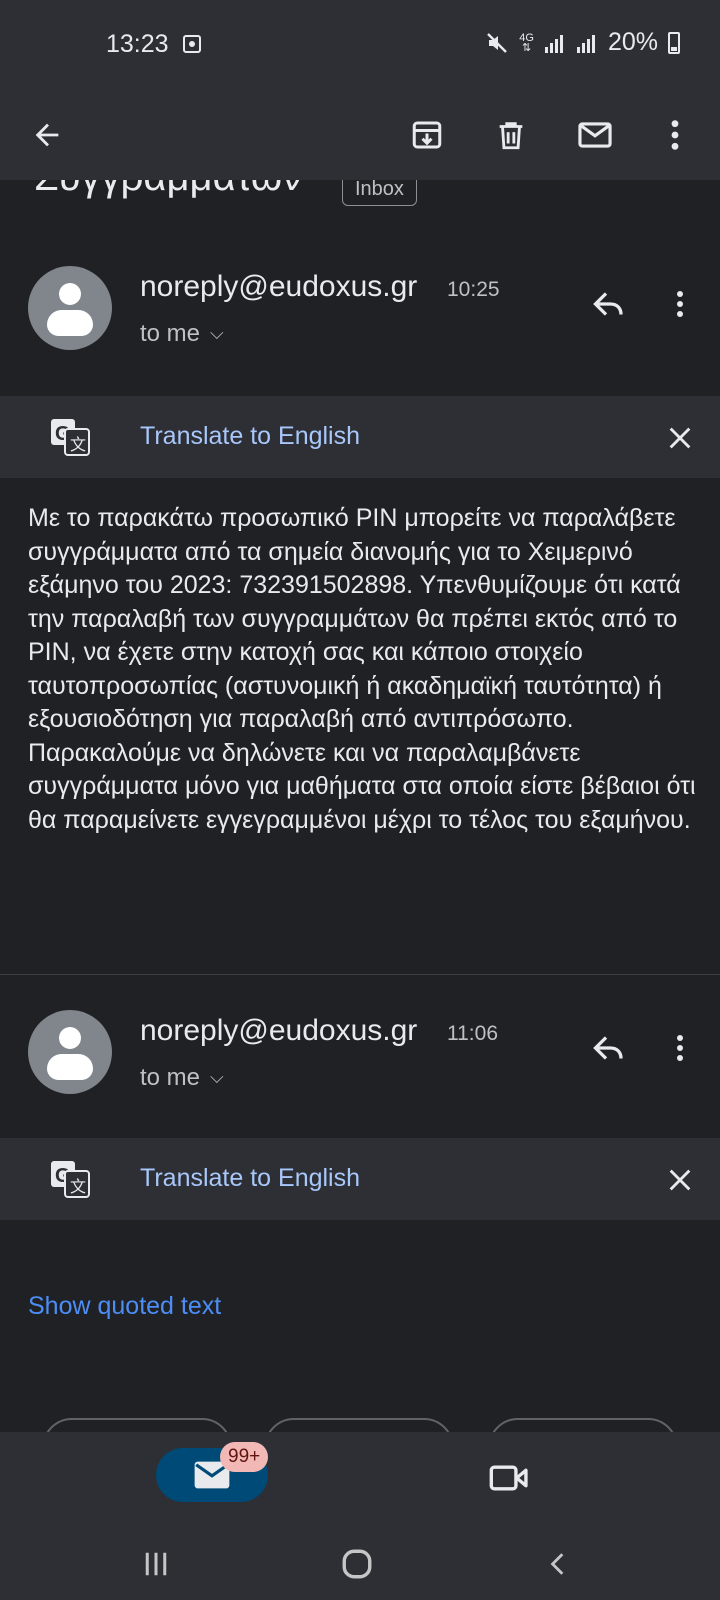 The height and width of the screenshot is (1600, 720). I want to click on status-icons: 4G ⇅ 20%, so click(582, 42).